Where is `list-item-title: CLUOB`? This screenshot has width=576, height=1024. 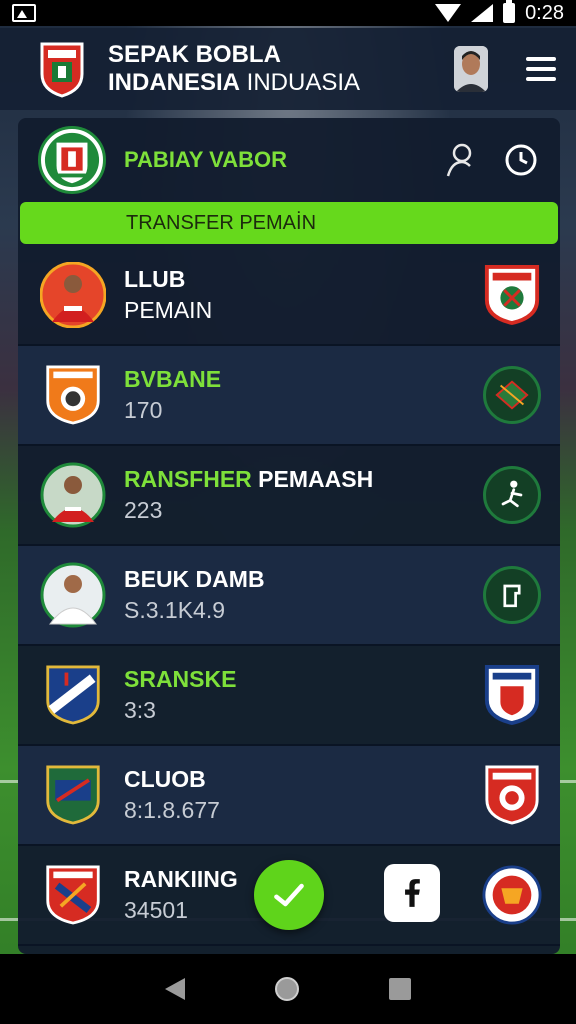 list-item-title: CLUOB is located at coordinates (165, 779).